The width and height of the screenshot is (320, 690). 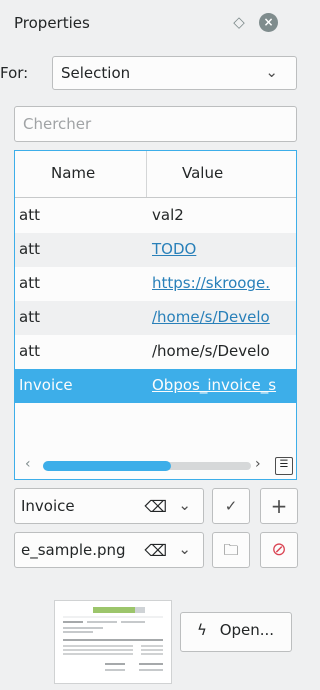 I want to click on delete-property-button: ⊘, so click(x=279, y=550).